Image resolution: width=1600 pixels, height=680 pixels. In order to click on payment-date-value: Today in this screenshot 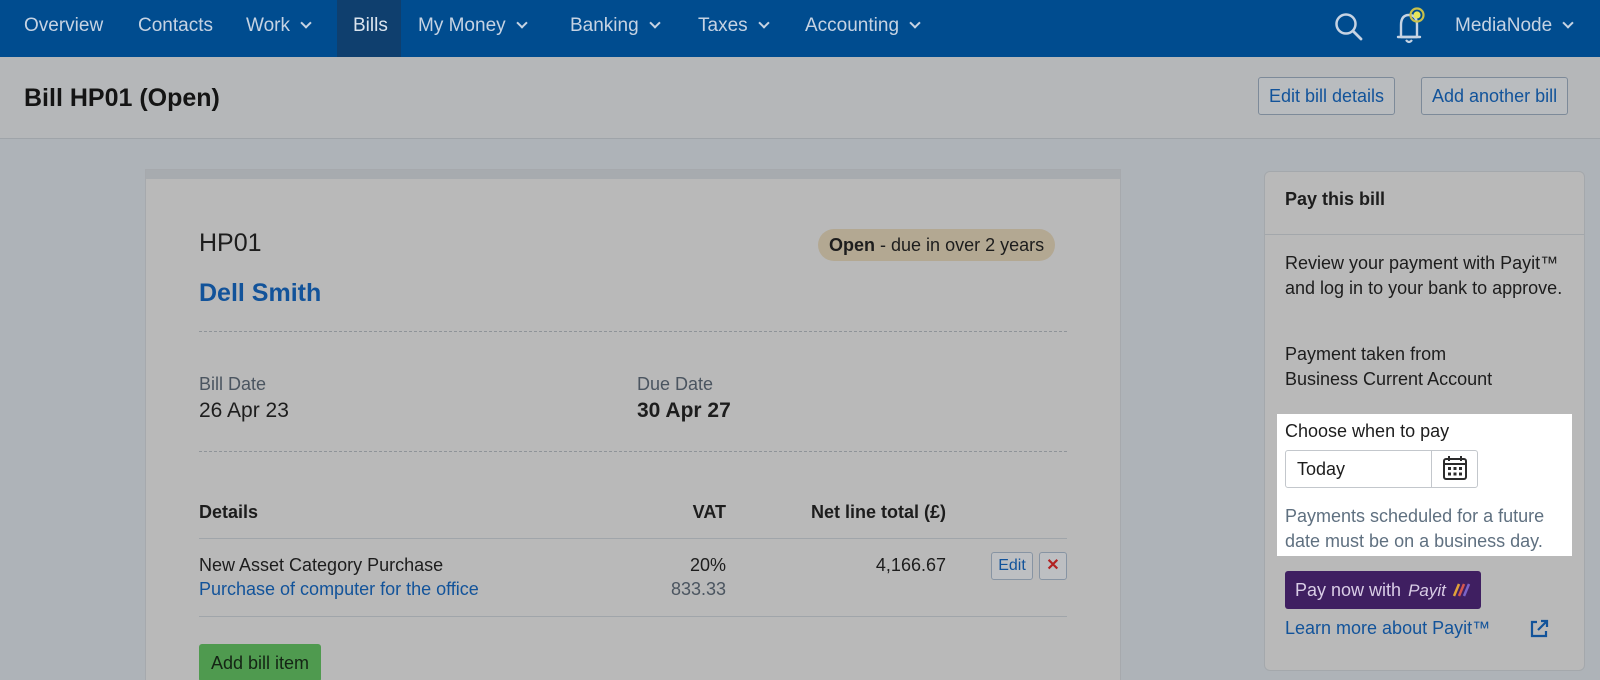, I will do `click(1321, 469)`.